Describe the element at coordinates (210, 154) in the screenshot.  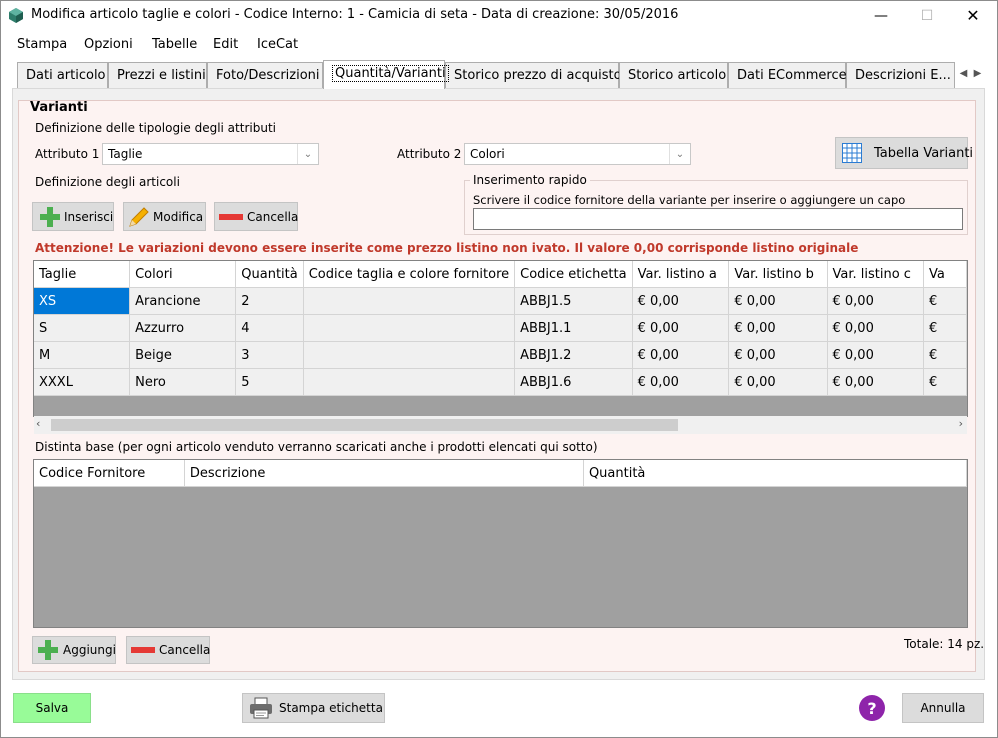
I see `attr1-combo: Taglie ⌄` at that location.